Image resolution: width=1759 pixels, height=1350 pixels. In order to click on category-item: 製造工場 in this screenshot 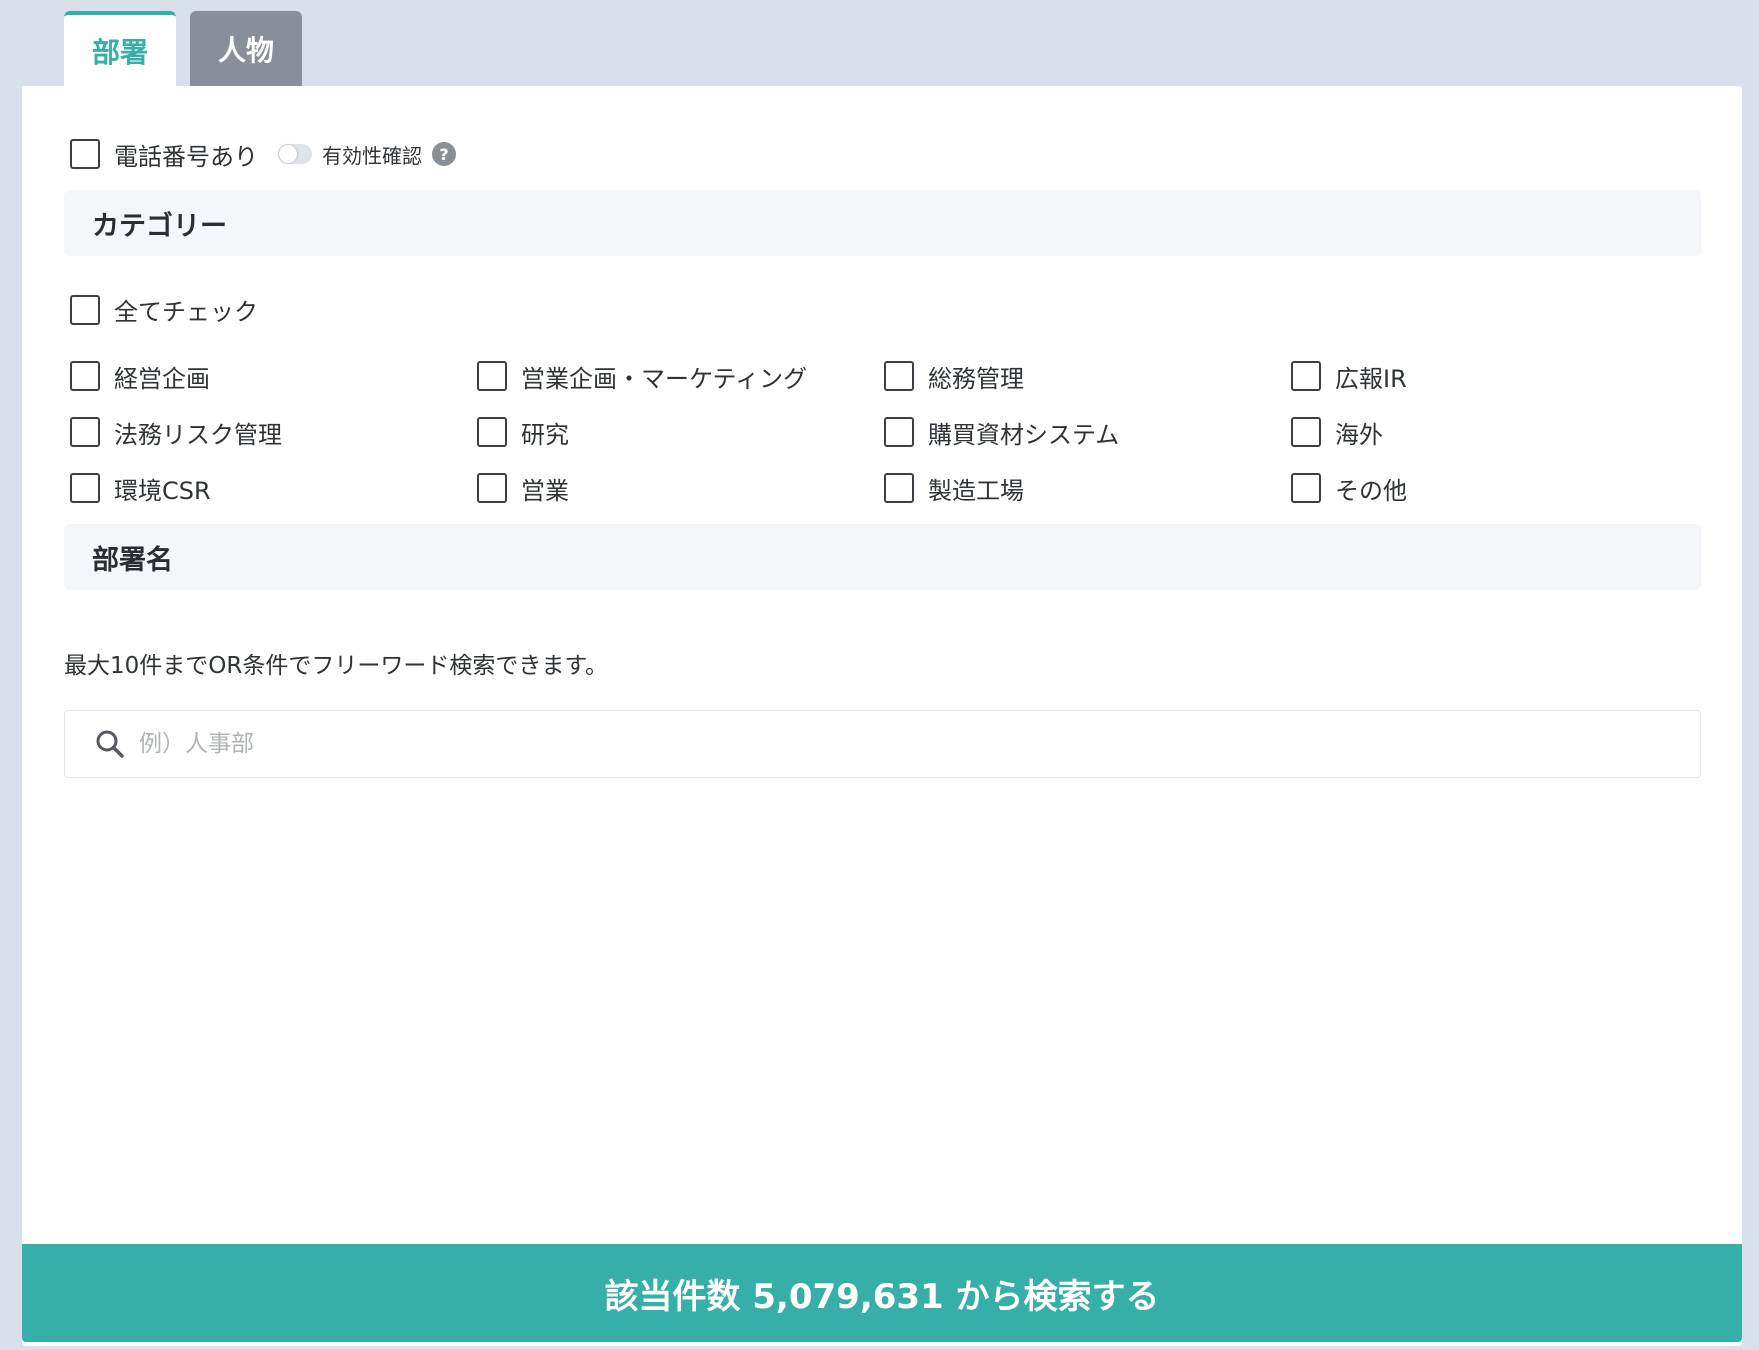, I will do `click(1087, 488)`.